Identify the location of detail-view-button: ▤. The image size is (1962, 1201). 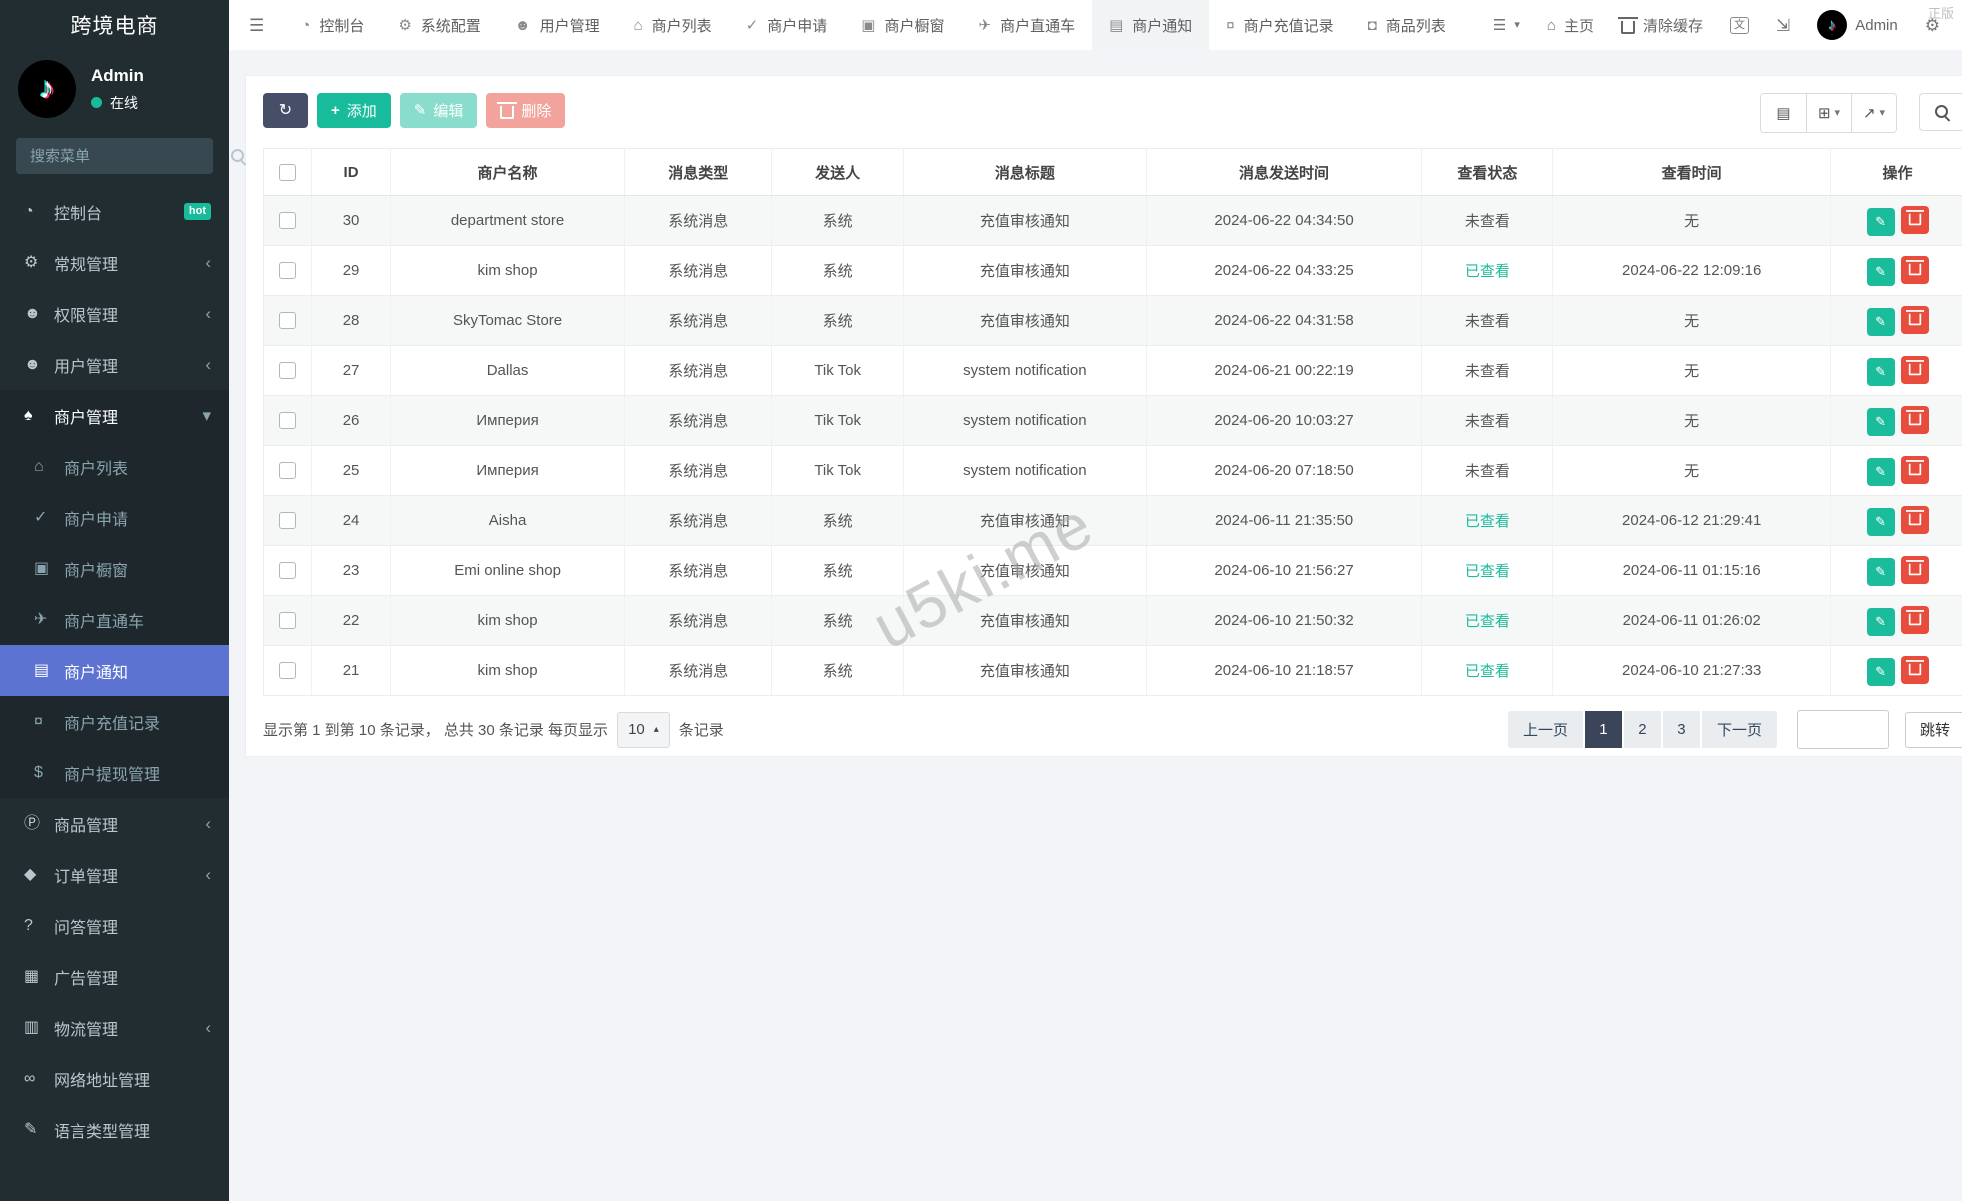
(1783, 113).